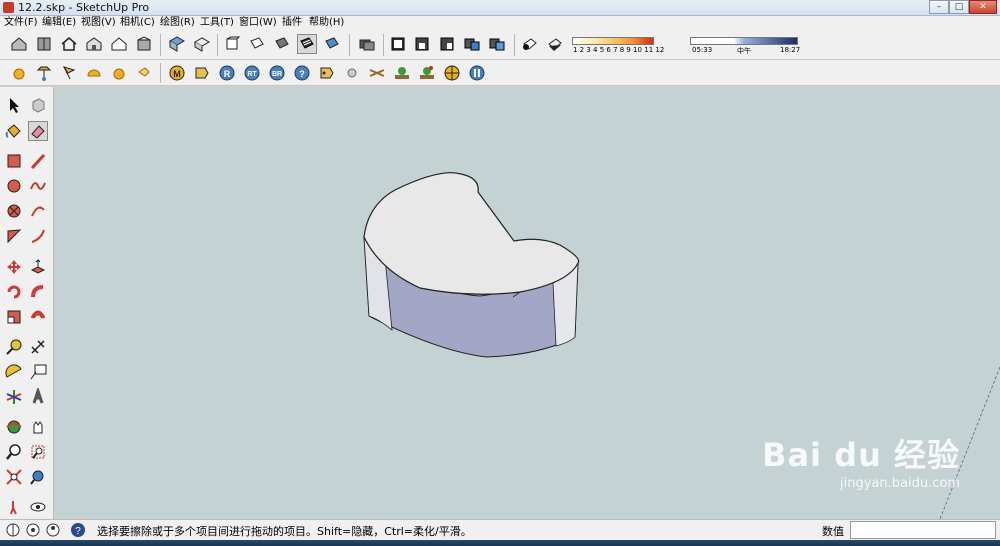 The width and height of the screenshot is (1000, 546). I want to click on label-icon, so click(327, 73).